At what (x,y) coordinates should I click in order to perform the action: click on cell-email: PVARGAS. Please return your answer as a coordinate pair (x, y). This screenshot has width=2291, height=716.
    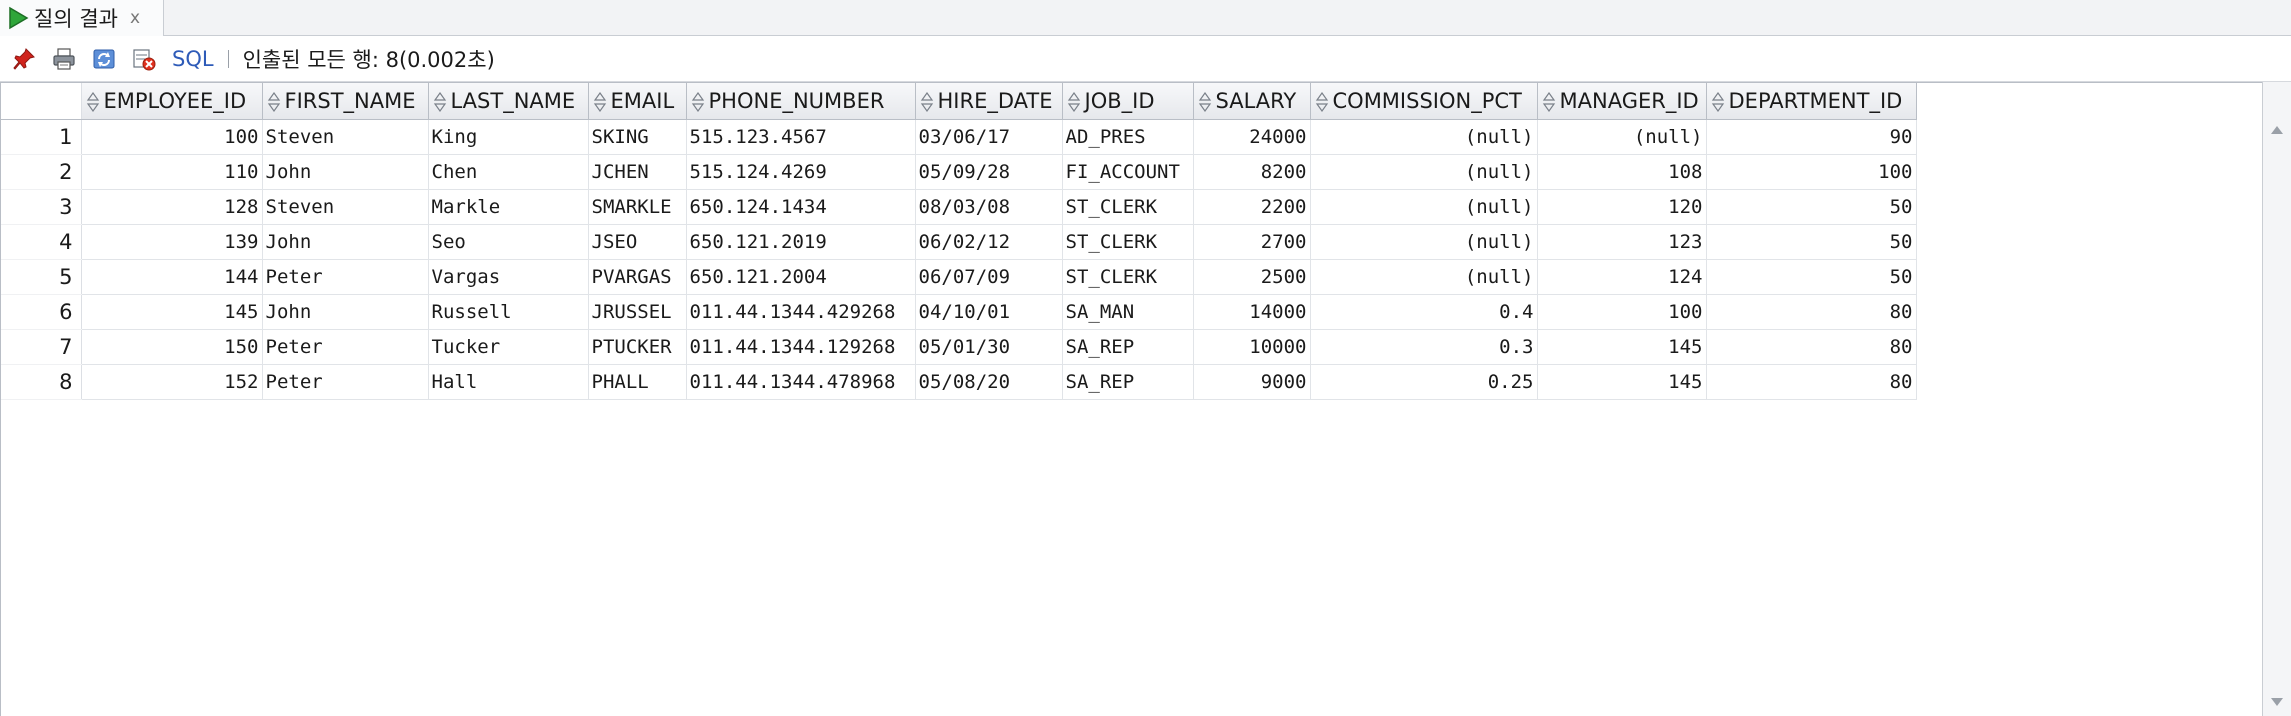
    Looking at the image, I should click on (637, 277).